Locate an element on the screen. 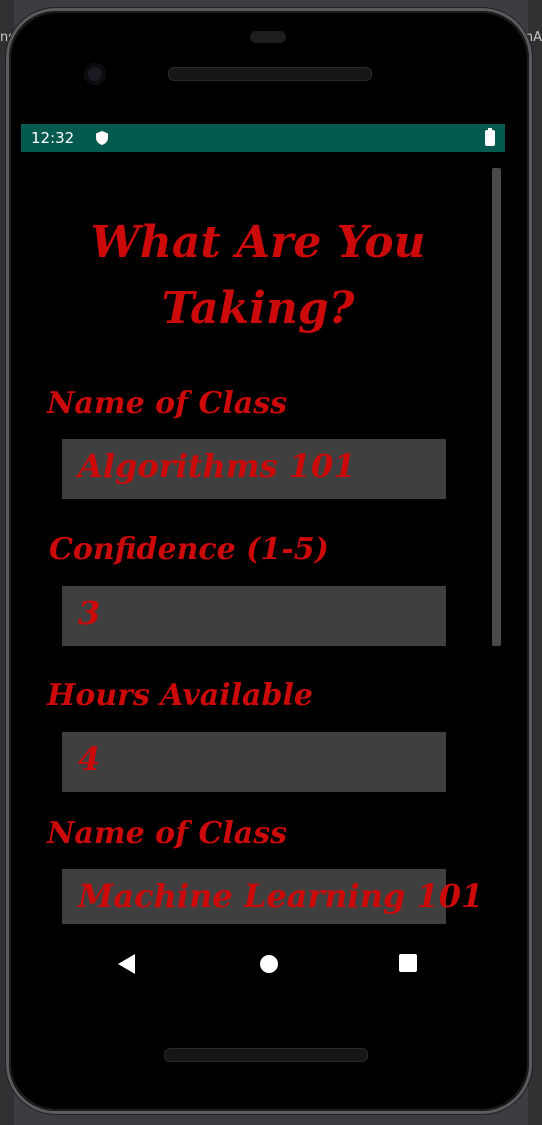  hours-available-value: 4 is located at coordinates (89, 759).